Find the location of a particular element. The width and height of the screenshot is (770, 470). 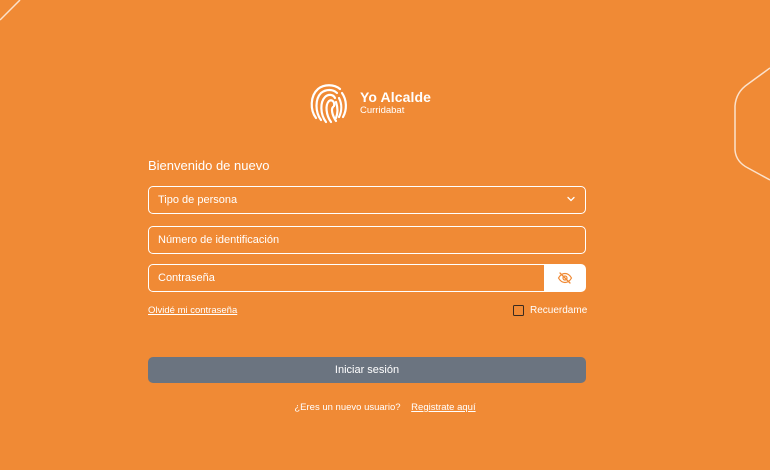

remember-me: Recuerdame is located at coordinates (550, 310).